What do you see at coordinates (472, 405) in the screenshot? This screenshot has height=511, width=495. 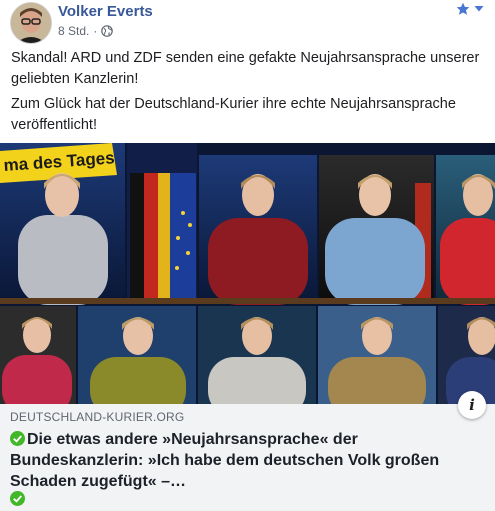 I see `info-icon: i` at bounding box center [472, 405].